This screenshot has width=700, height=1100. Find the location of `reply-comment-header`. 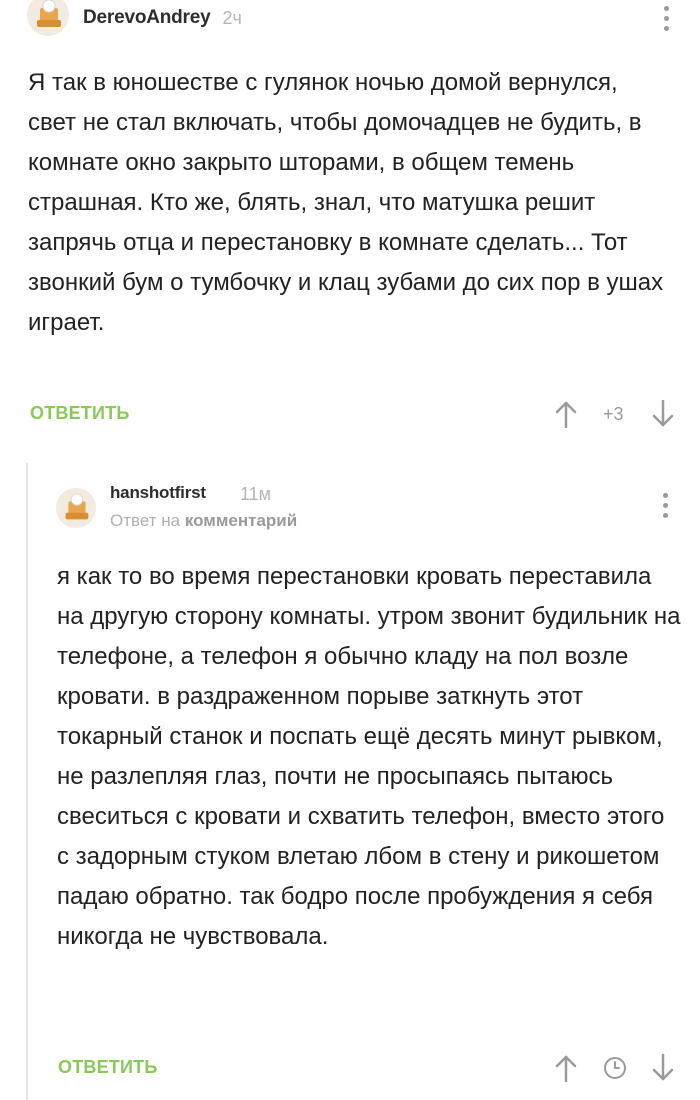

reply-comment-header is located at coordinates (76, 505).